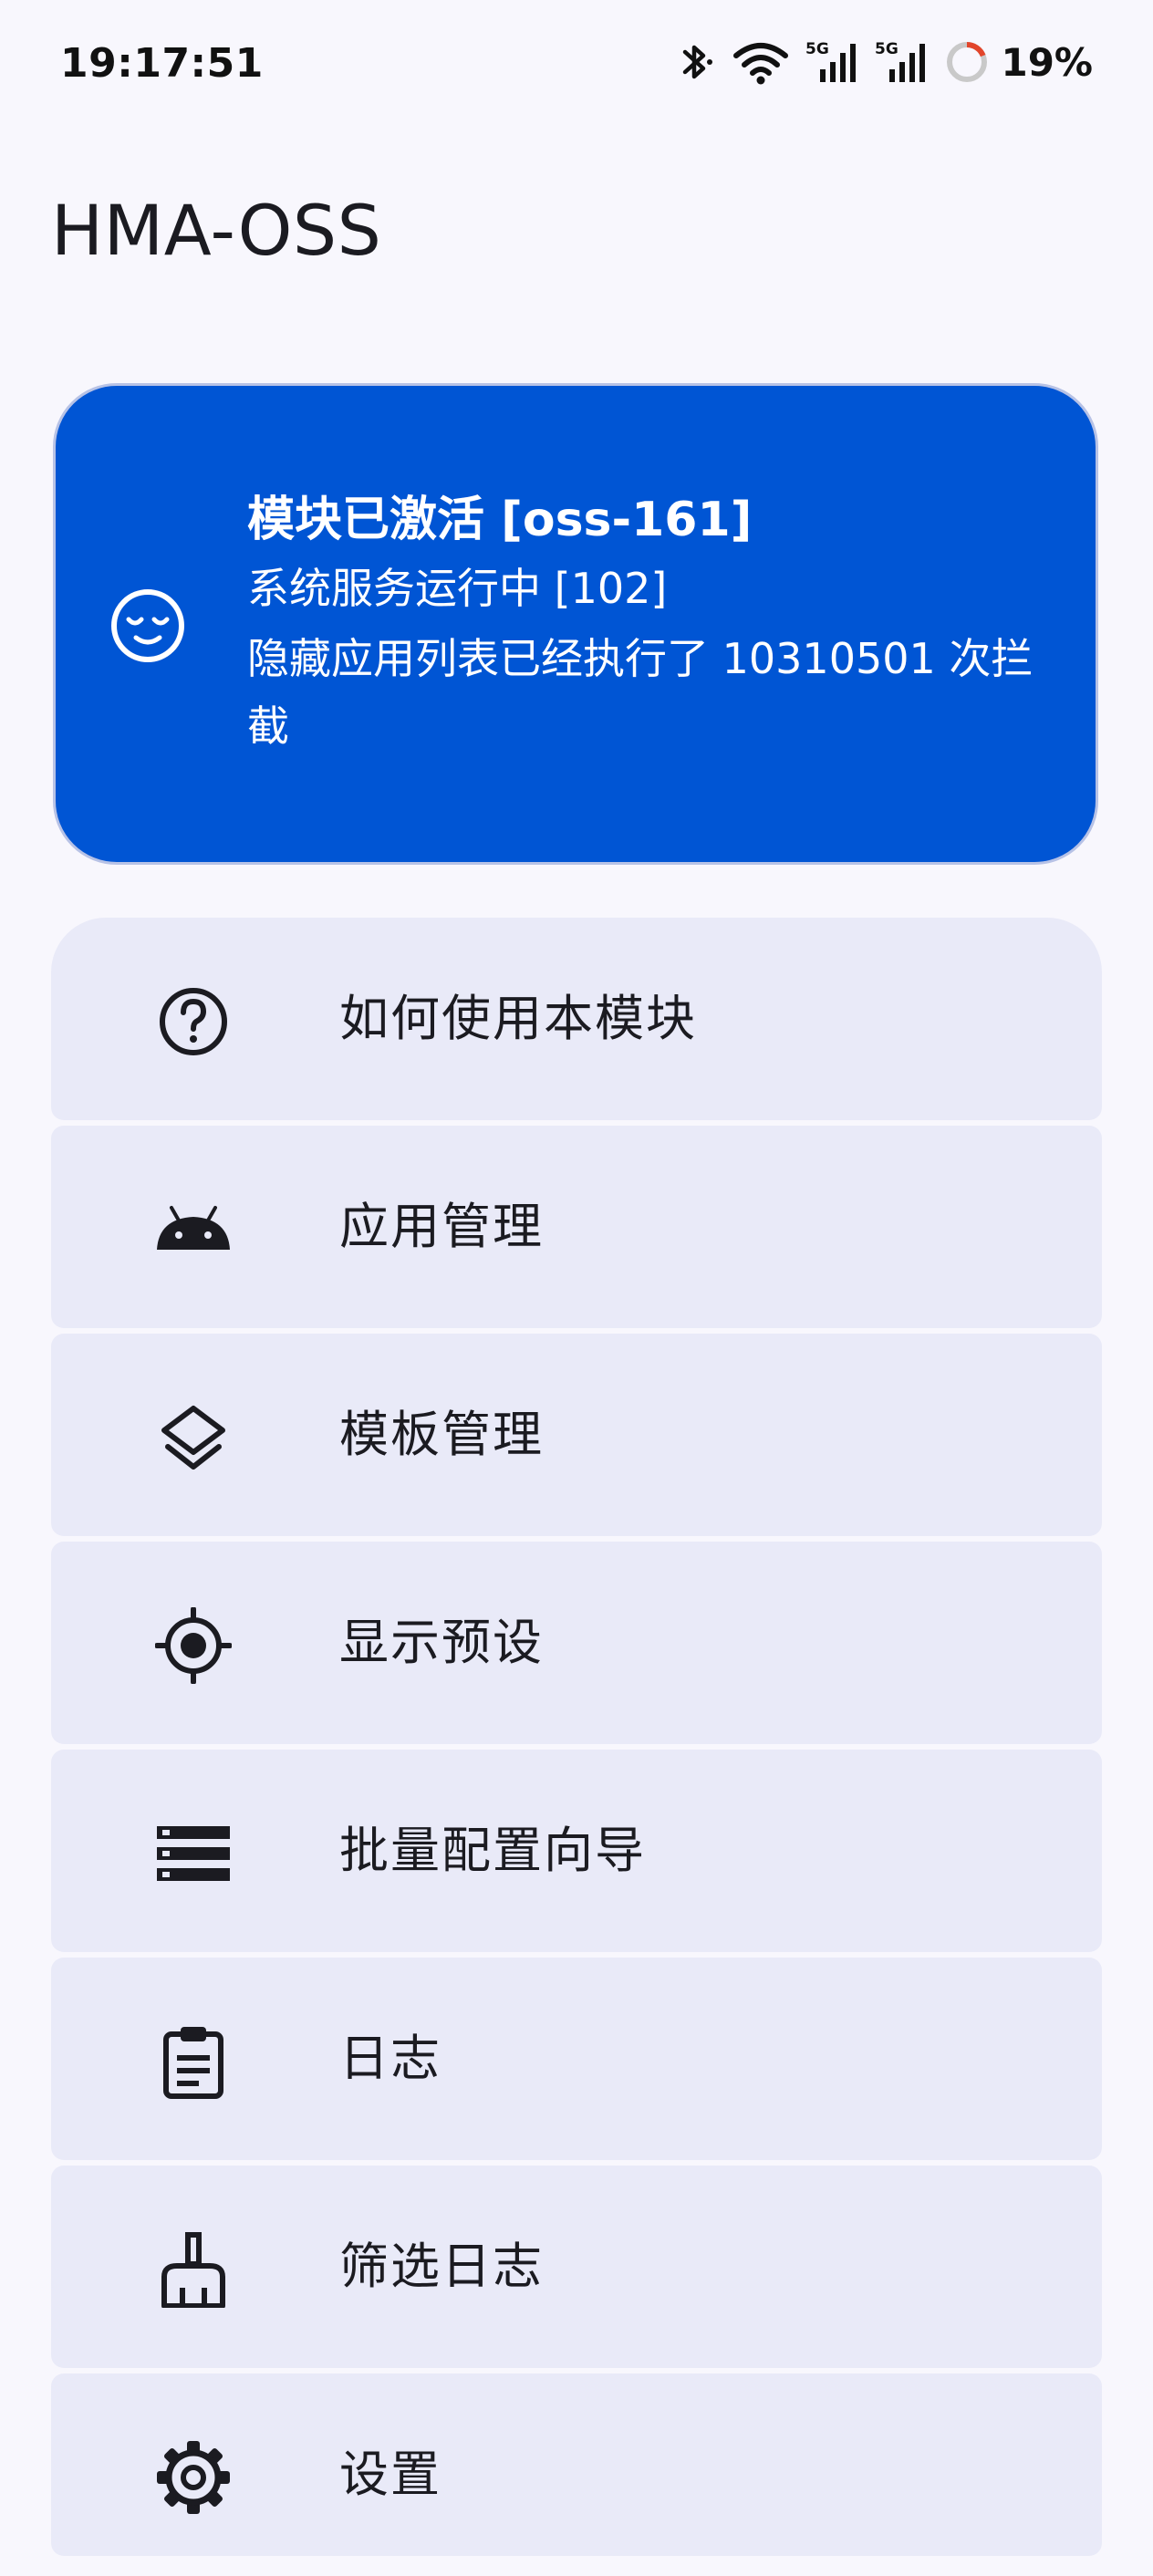  Describe the element at coordinates (193, 1022) in the screenshot. I see `help-circle-icon` at that location.